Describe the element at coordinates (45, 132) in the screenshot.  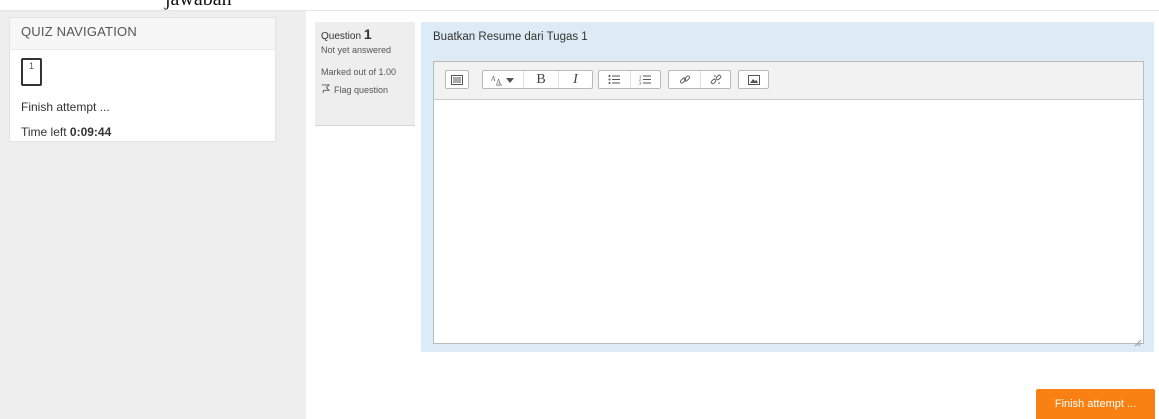
I see `time-left-label: Time left` at that location.